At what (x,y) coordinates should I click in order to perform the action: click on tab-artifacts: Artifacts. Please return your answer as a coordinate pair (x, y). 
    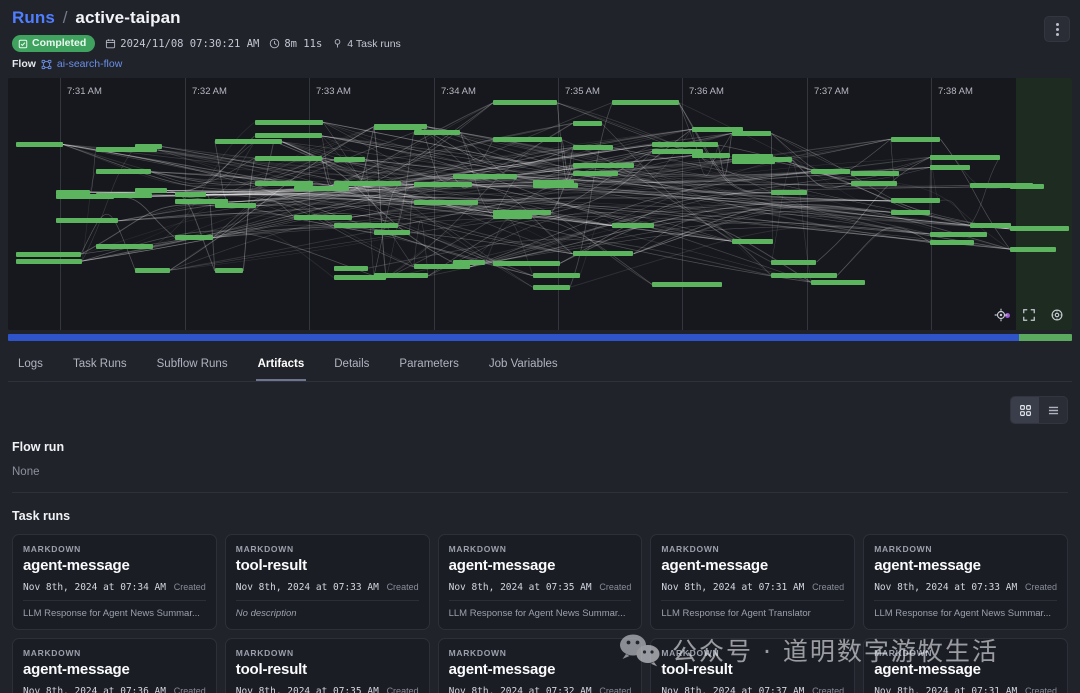
    Looking at the image, I should click on (281, 366).